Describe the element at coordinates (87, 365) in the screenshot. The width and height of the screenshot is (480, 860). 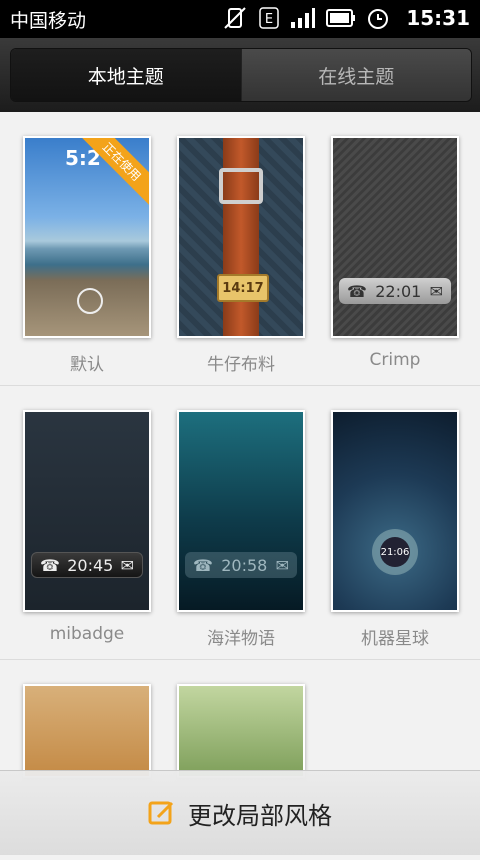
I see `theme-name: 默认` at that location.